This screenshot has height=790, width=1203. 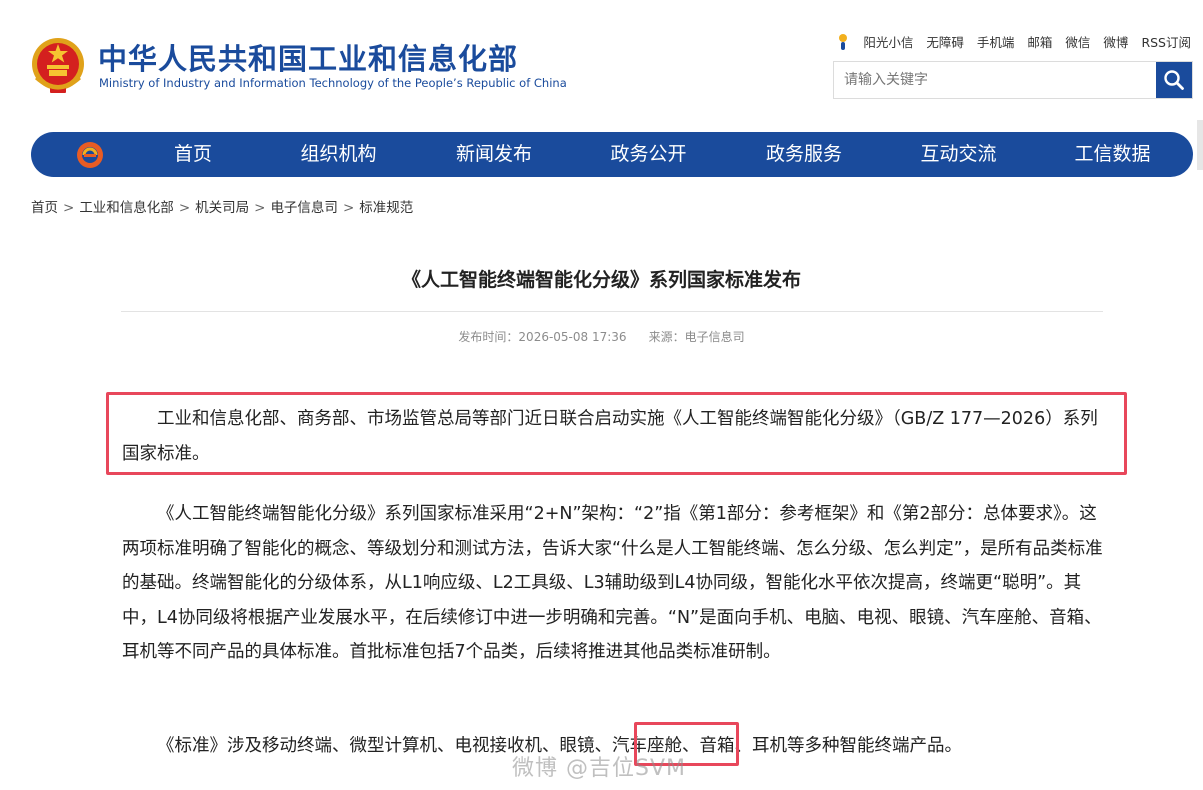 I want to click on link-mobile: 手机端, so click(x=996, y=41).